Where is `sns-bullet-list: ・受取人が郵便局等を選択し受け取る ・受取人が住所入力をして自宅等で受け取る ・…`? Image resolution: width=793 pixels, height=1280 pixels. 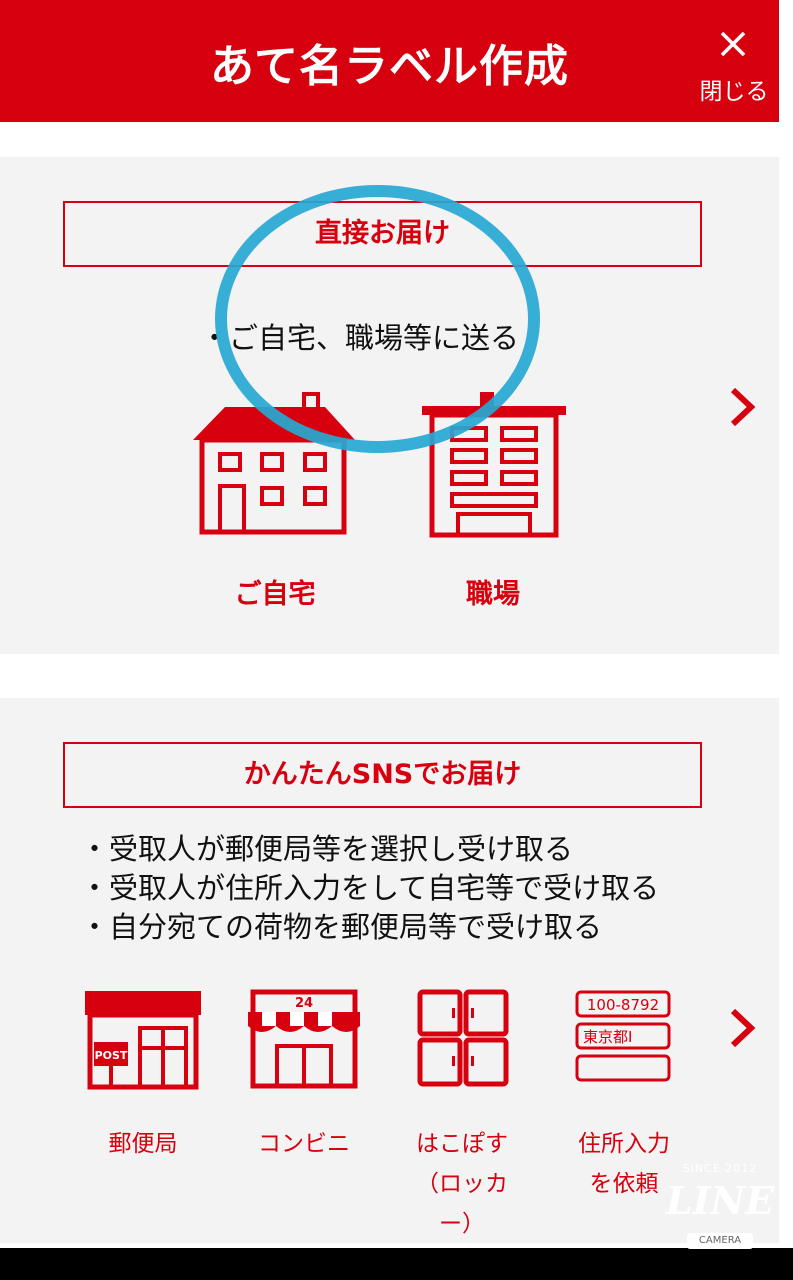
sns-bullet-list: ・受取人が郵便局等を選択し受け取る ・受取人が住所入力をして自宅等で受け取る ・… is located at coordinates (369, 888).